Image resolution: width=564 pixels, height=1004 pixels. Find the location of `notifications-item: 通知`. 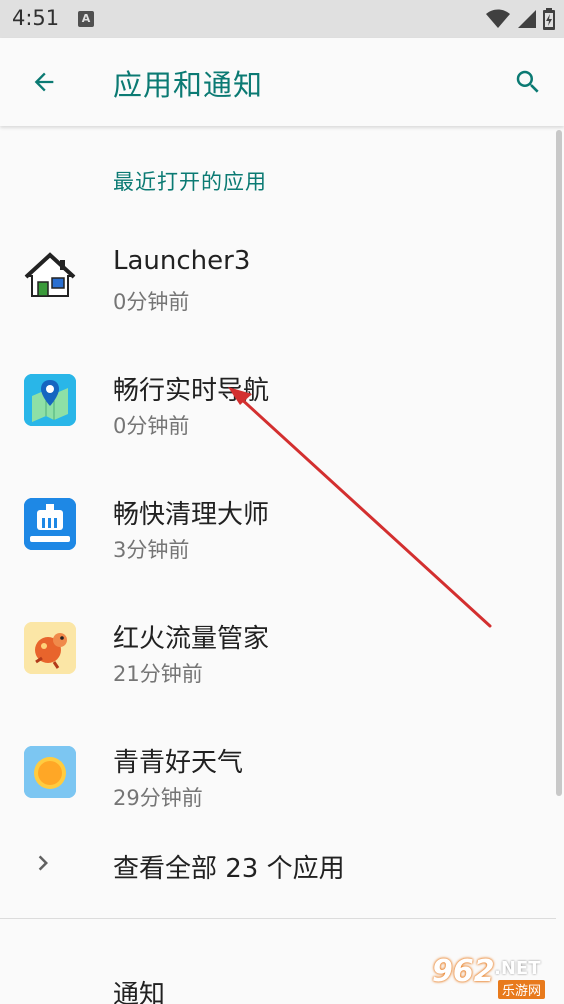

notifications-item: 通知 is located at coordinates (139, 989).